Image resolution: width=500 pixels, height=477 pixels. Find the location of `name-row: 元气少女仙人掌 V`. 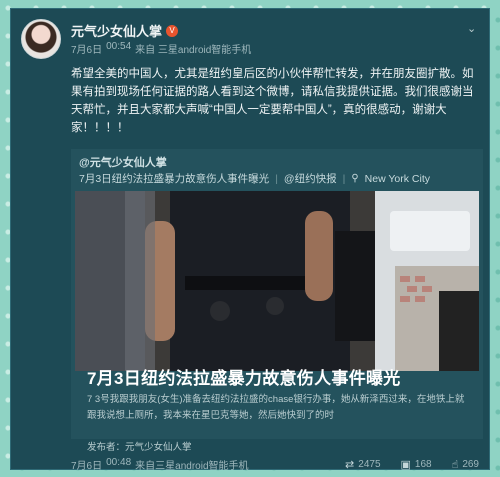

name-row: 元气少女仙人掌 V is located at coordinates (125, 30).